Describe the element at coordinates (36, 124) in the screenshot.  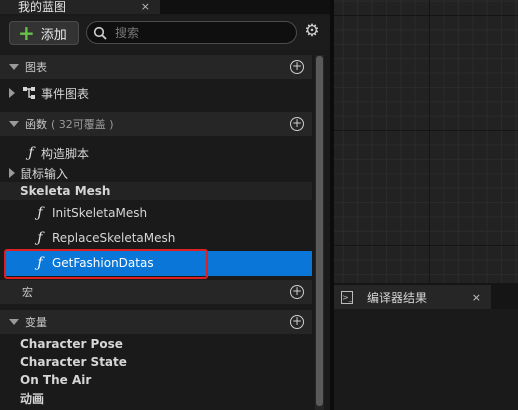
I see `section-functions-label: 函数` at that location.